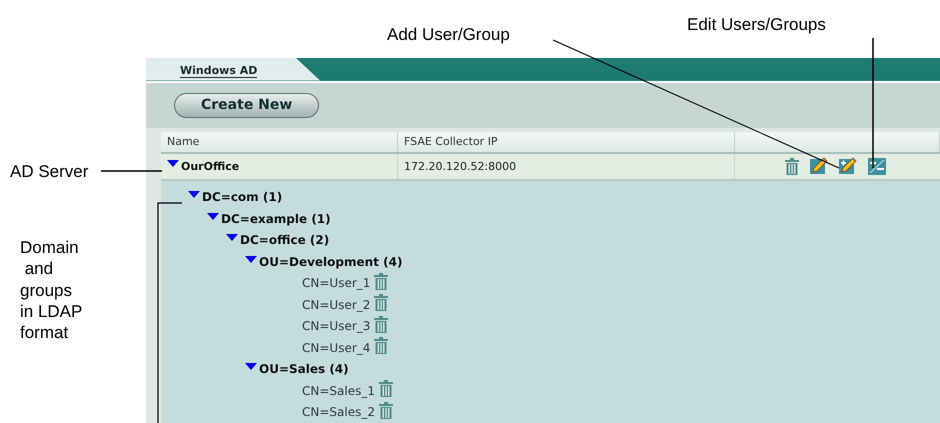  What do you see at coordinates (51, 290) in the screenshot?
I see `callout-label: Domain and groups in LDAP format` at bounding box center [51, 290].